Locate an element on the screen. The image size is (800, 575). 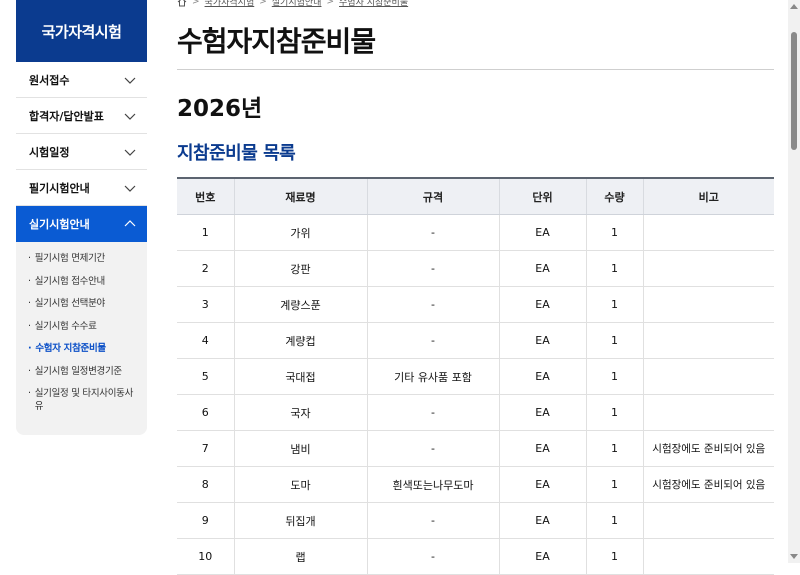
submenu-item: · 실기일정 및 타지사이동사유 is located at coordinates (82, 400).